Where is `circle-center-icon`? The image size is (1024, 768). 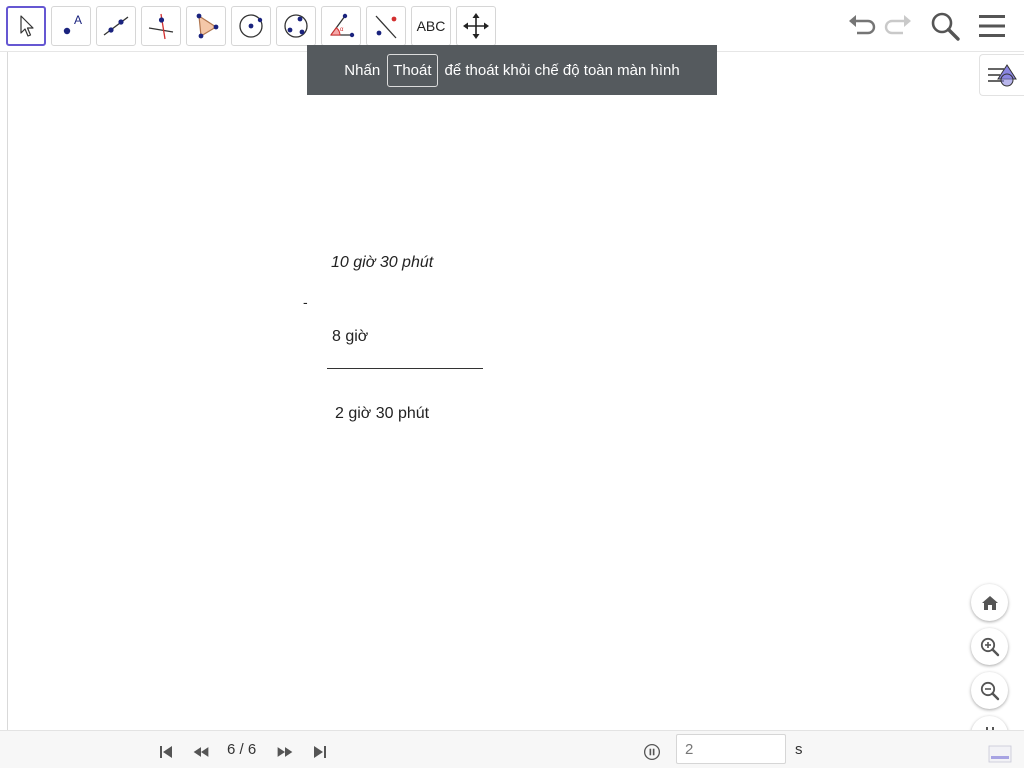 circle-center-icon is located at coordinates (251, 26).